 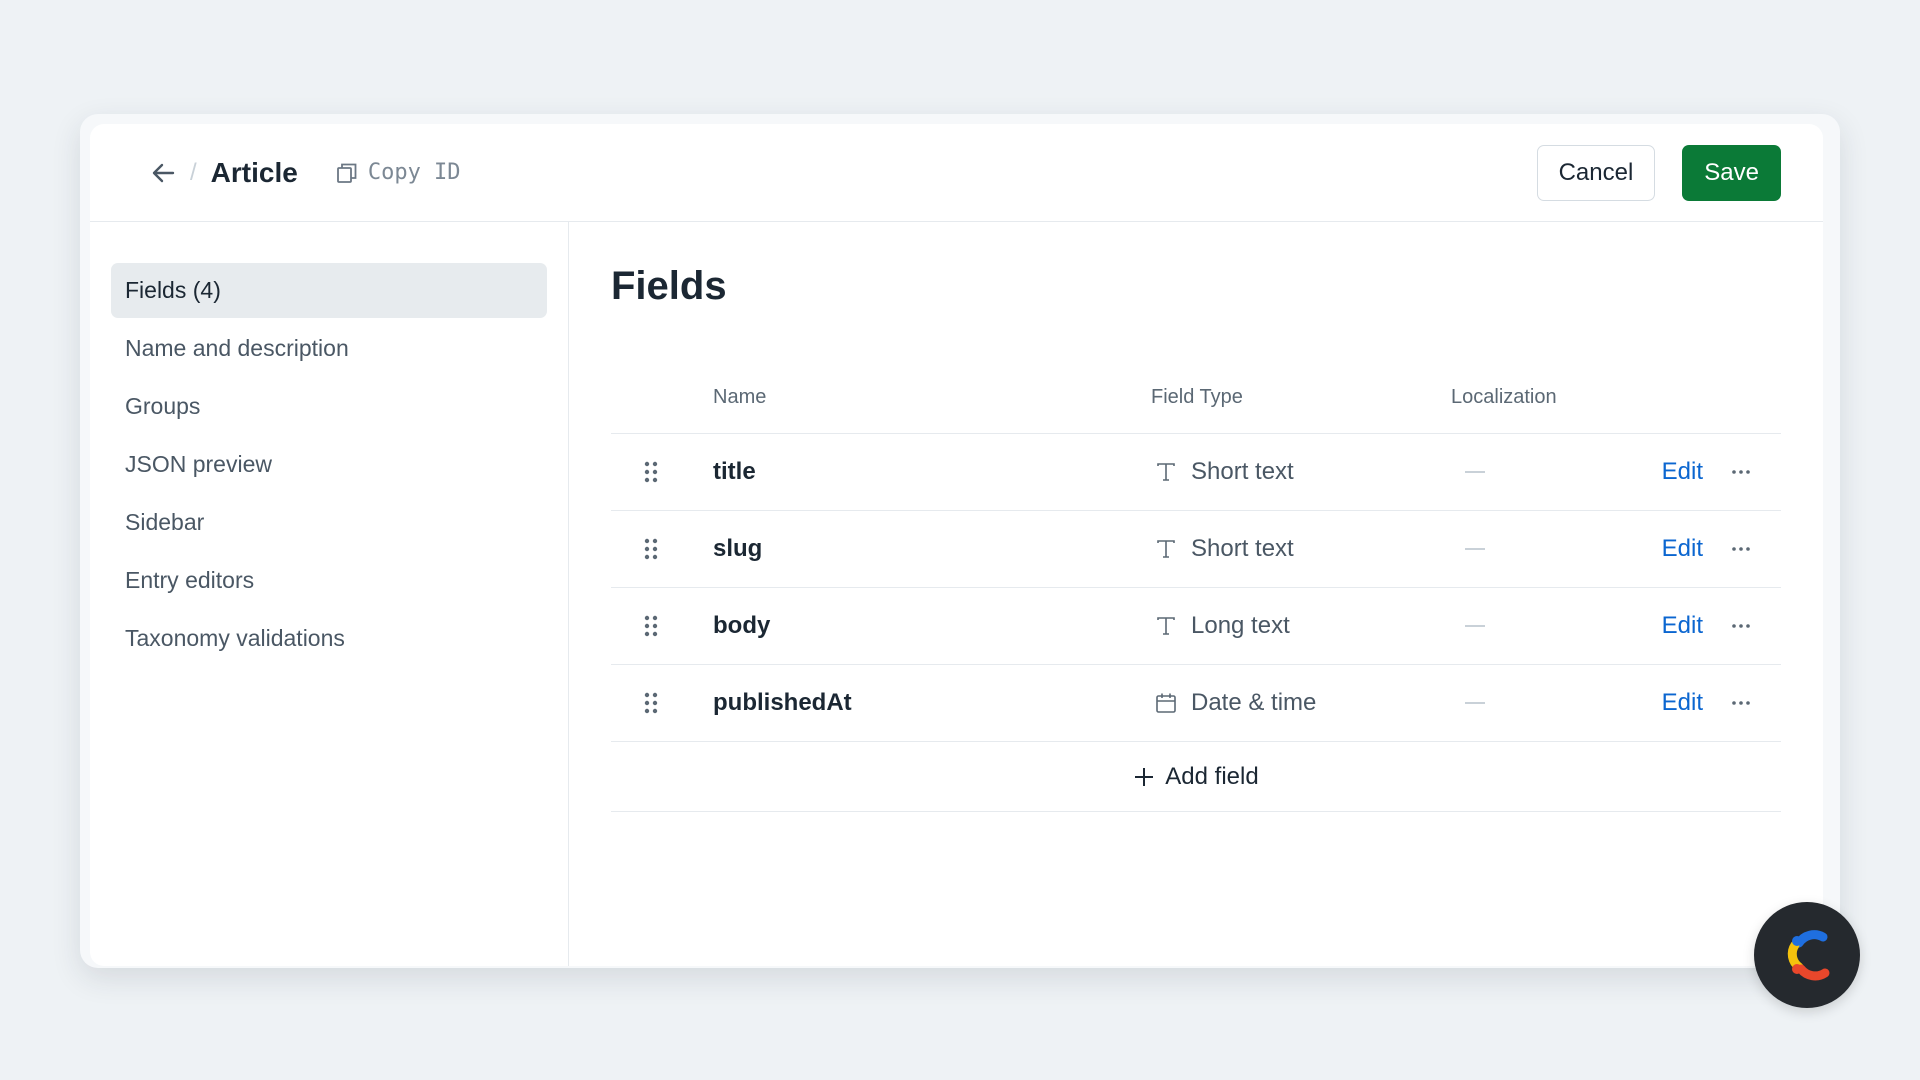 What do you see at coordinates (254, 172) in the screenshot?
I see `page-title: Article` at bounding box center [254, 172].